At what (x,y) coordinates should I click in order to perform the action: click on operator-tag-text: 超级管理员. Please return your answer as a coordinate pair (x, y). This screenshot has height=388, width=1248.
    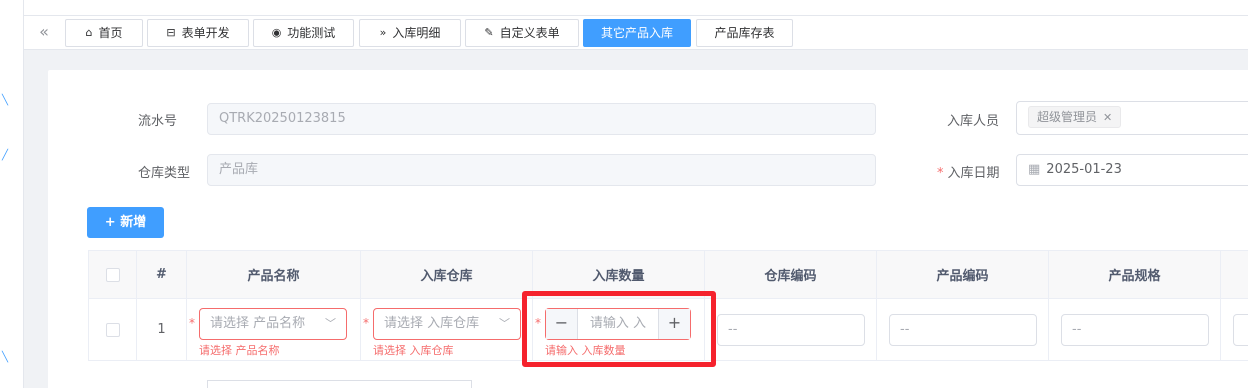
    Looking at the image, I should click on (1067, 117).